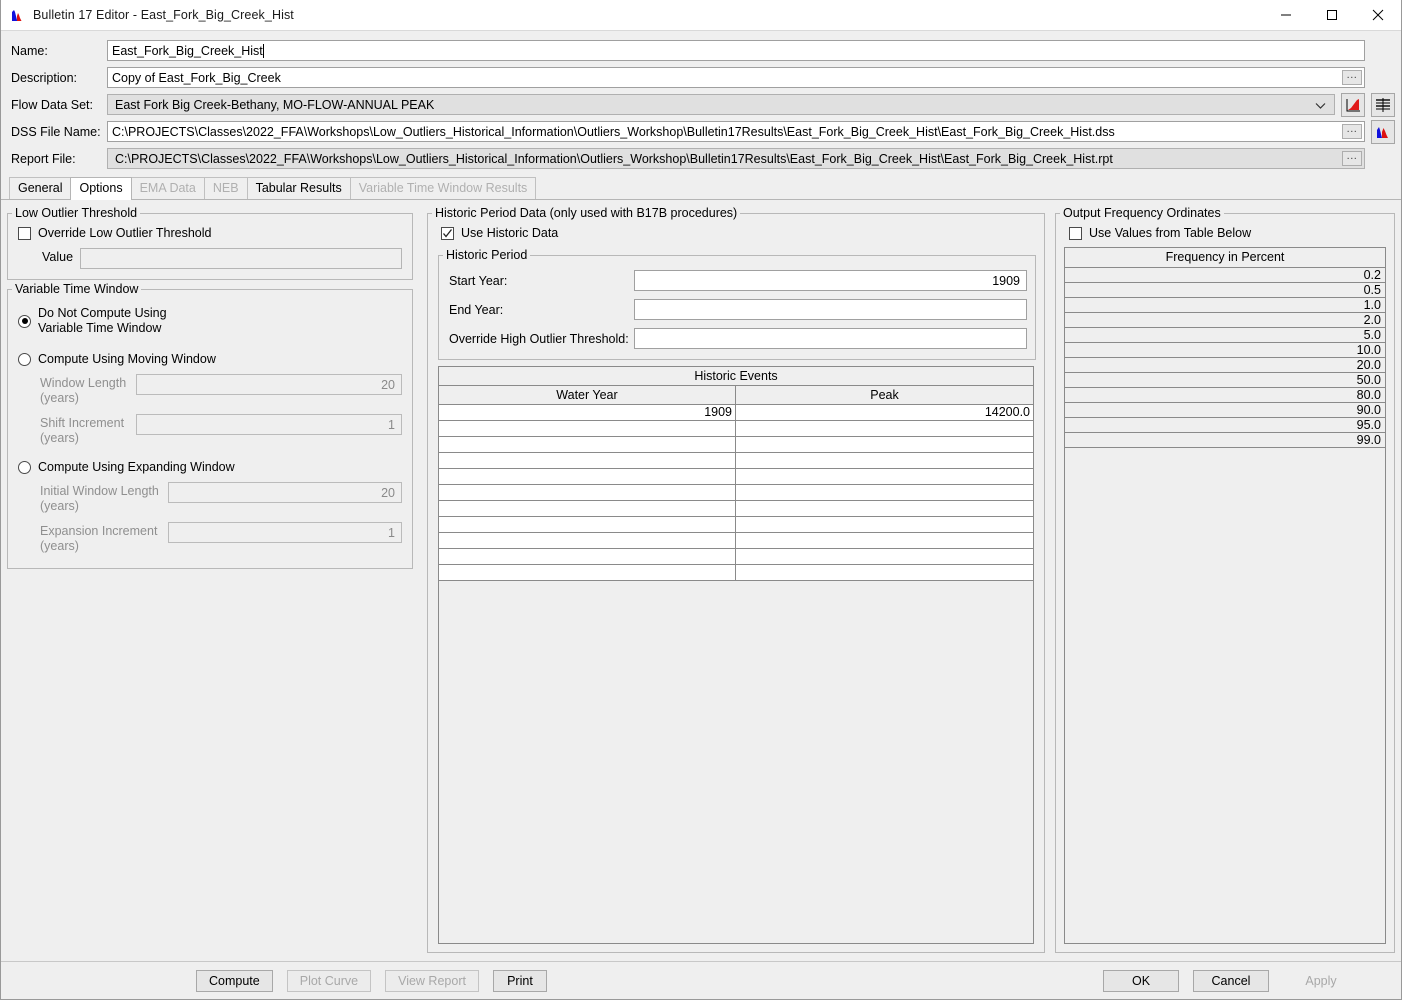  Describe the element at coordinates (1225, 380) in the screenshot. I see `frequency-row: 50.0` at that location.